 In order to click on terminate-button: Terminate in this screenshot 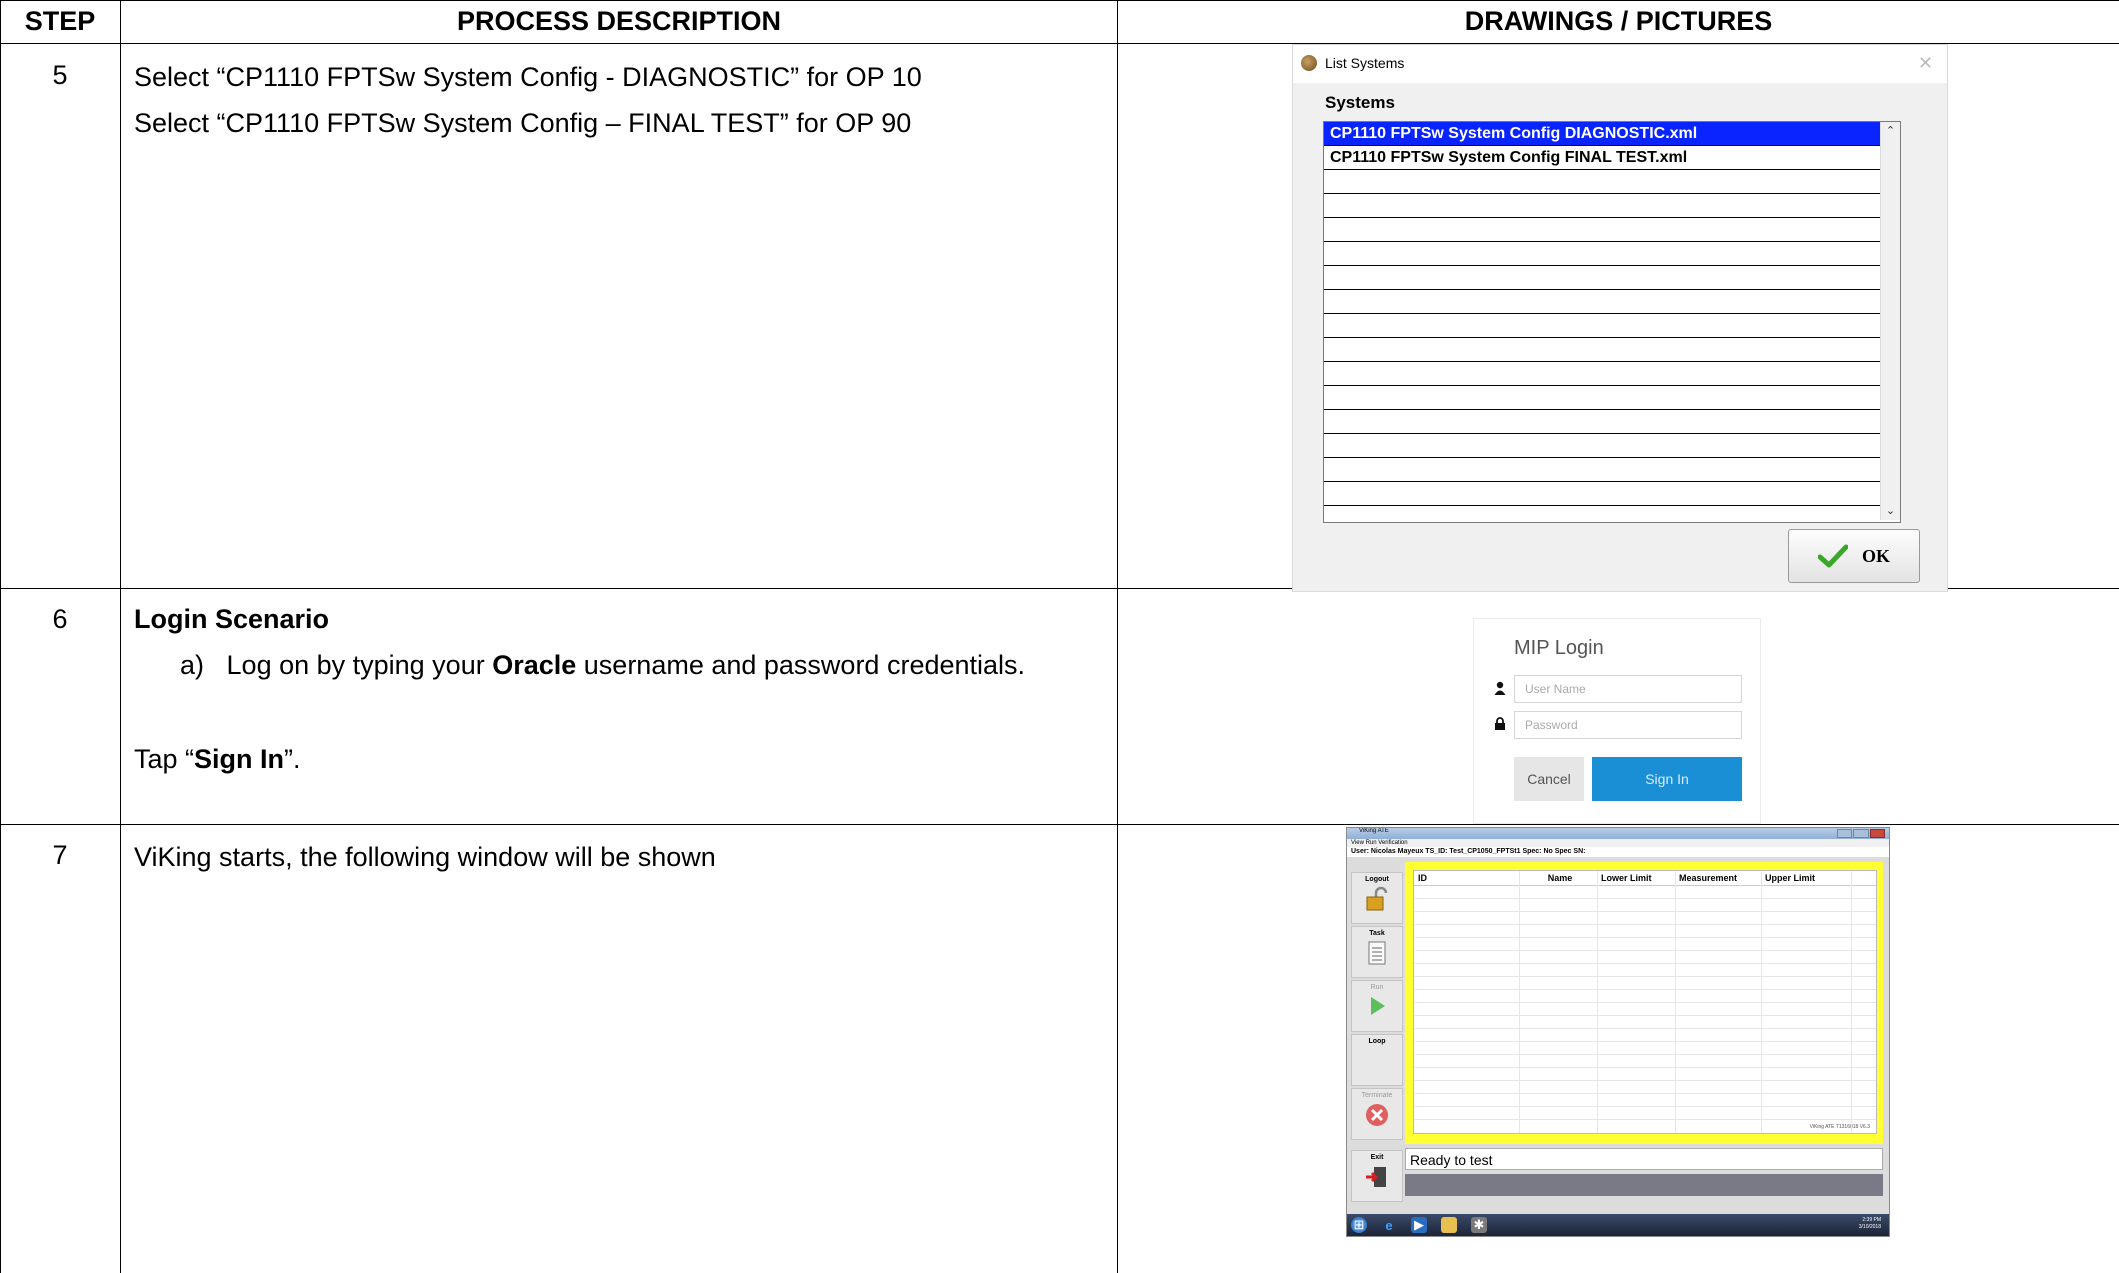, I will do `click(1377, 1114)`.